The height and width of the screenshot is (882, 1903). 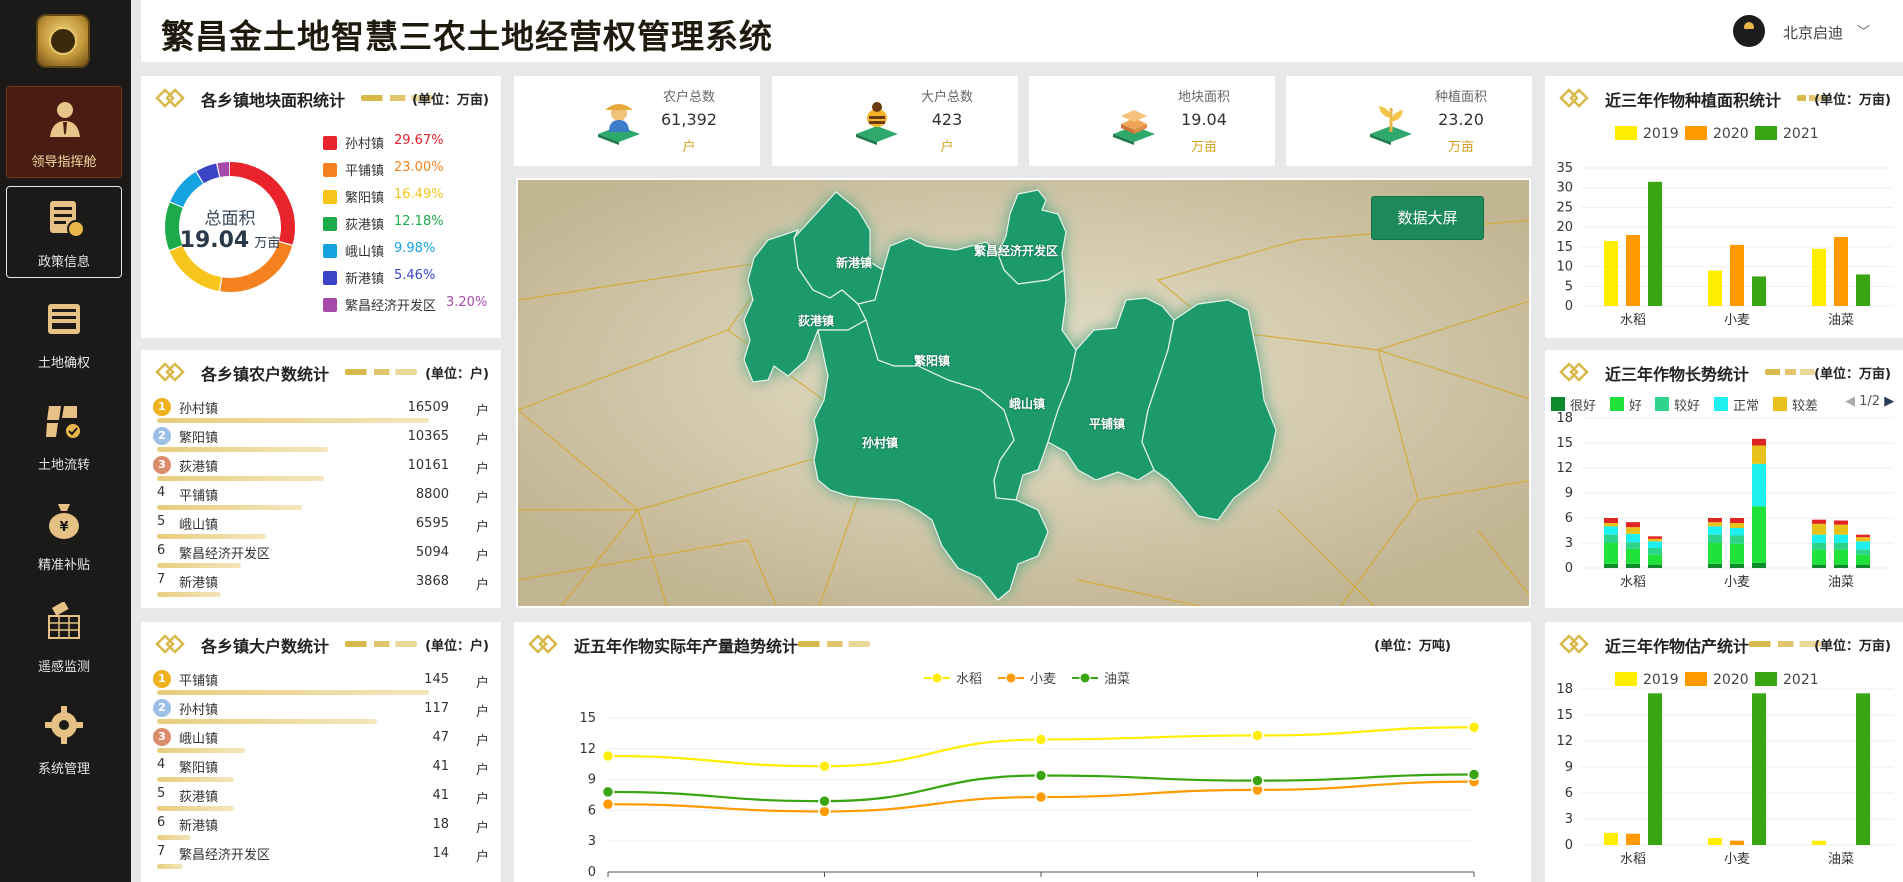 What do you see at coordinates (436, 679) in the screenshot?
I see `rank-value: 145` at bounding box center [436, 679].